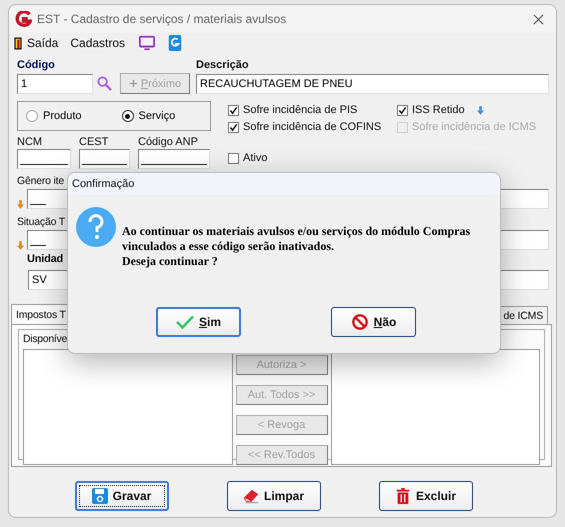 The image size is (565, 527). I want to click on field-label: Descrição, so click(222, 65).